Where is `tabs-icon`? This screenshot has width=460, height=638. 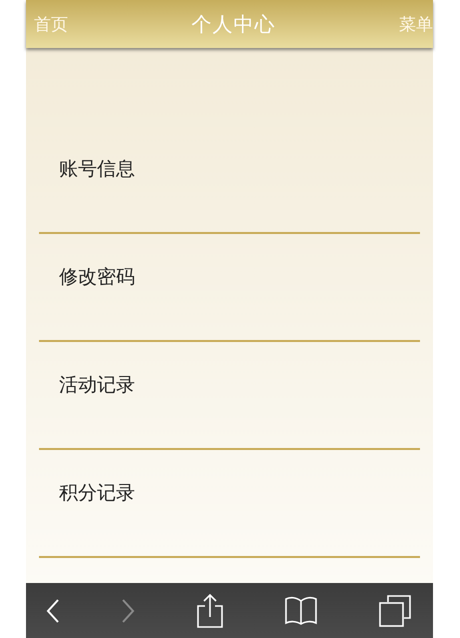
tabs-icon is located at coordinates (395, 610).